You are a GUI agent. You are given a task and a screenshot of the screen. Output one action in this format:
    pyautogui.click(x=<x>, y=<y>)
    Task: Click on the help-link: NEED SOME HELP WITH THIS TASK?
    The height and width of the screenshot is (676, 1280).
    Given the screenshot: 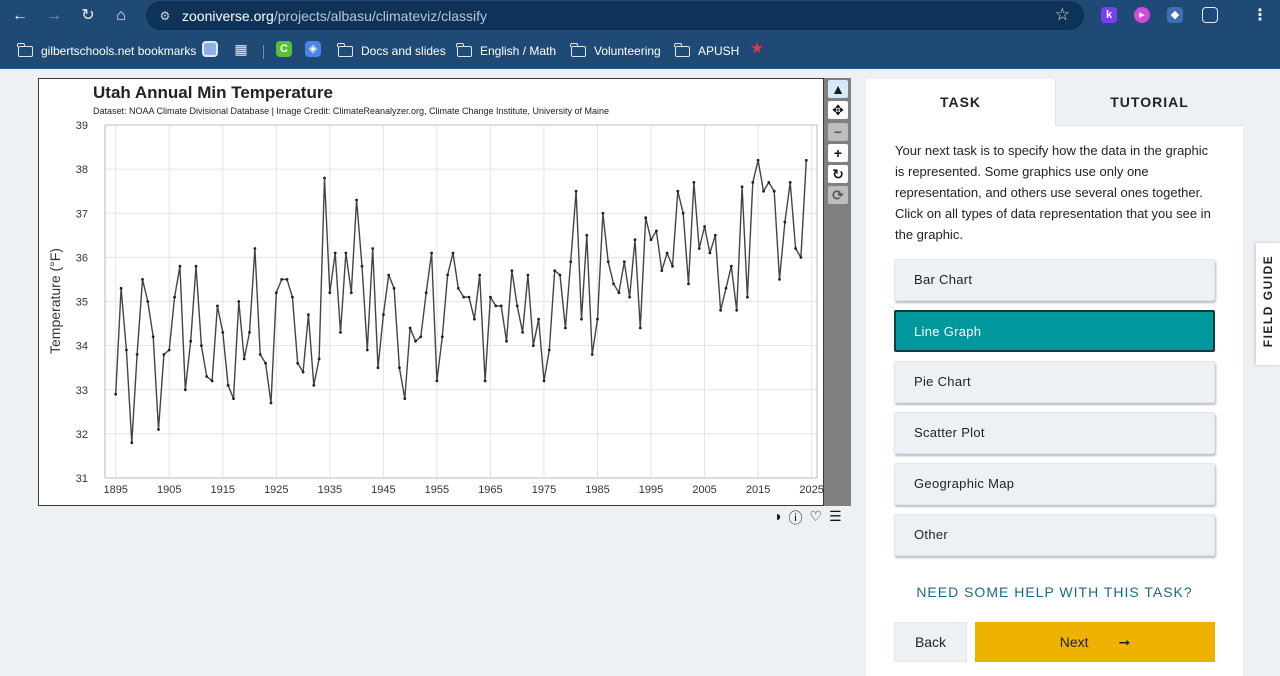 What is the action you would take?
    pyautogui.click(x=1054, y=592)
    